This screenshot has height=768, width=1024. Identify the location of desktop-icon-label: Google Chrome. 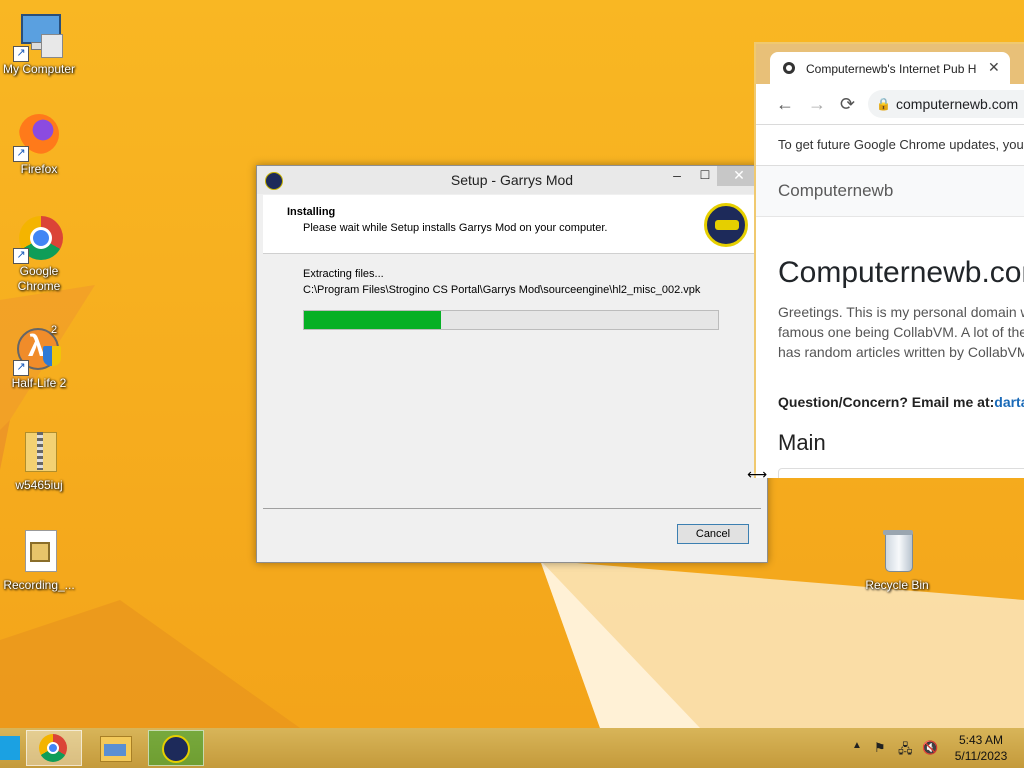
(39, 278).